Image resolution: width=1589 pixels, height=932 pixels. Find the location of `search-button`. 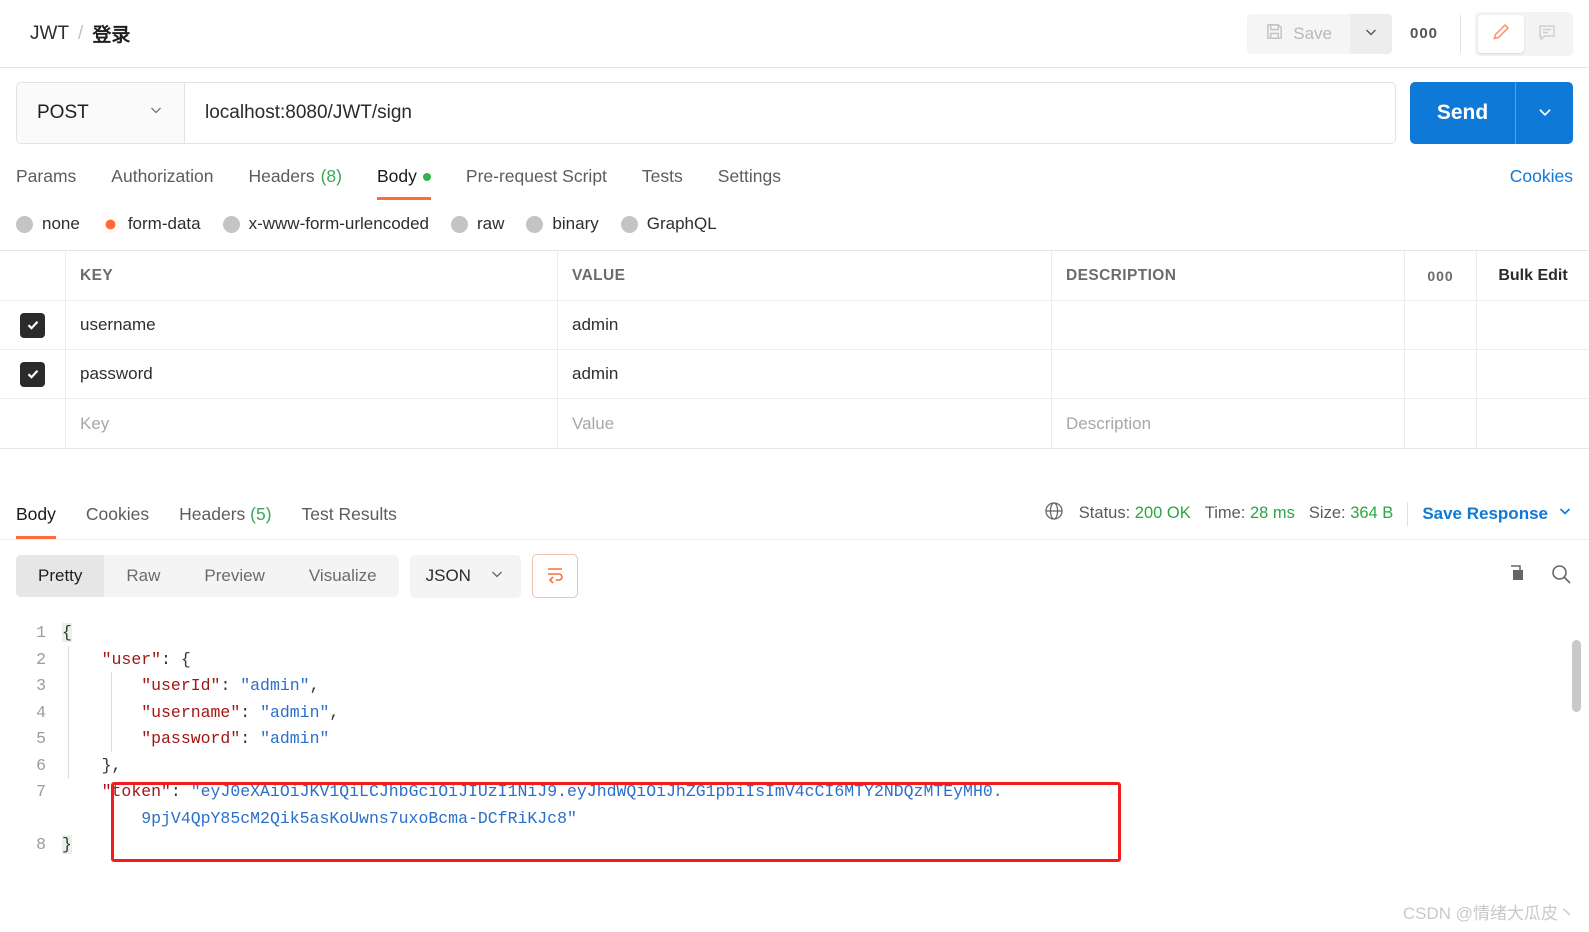

search-button is located at coordinates (1561, 576).